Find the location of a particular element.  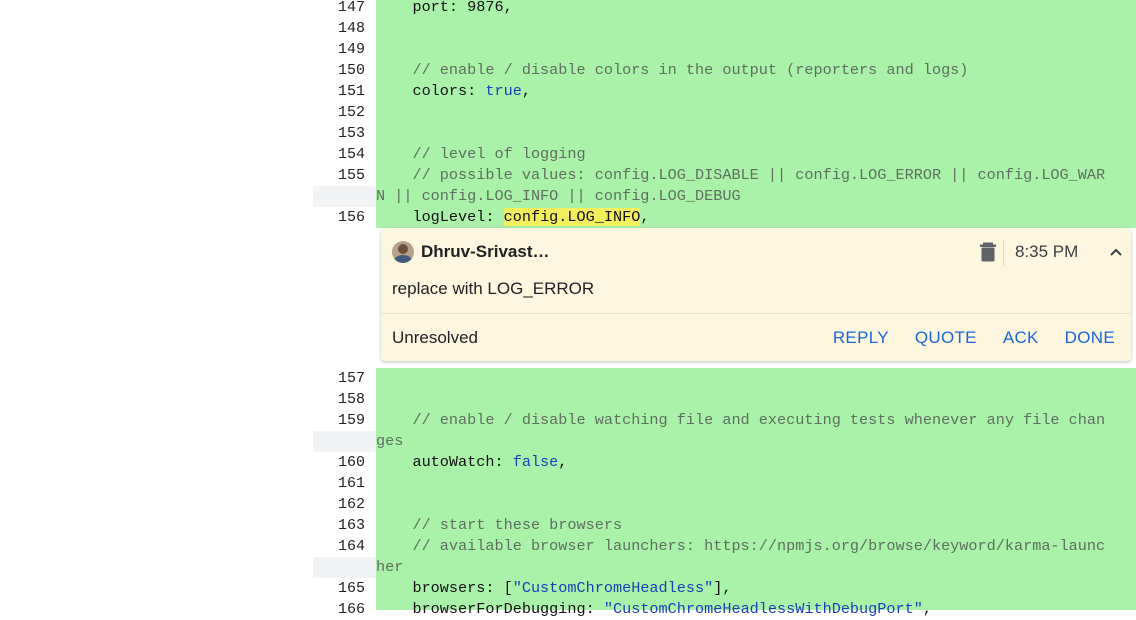

line-number: 164 is located at coordinates (339, 546).